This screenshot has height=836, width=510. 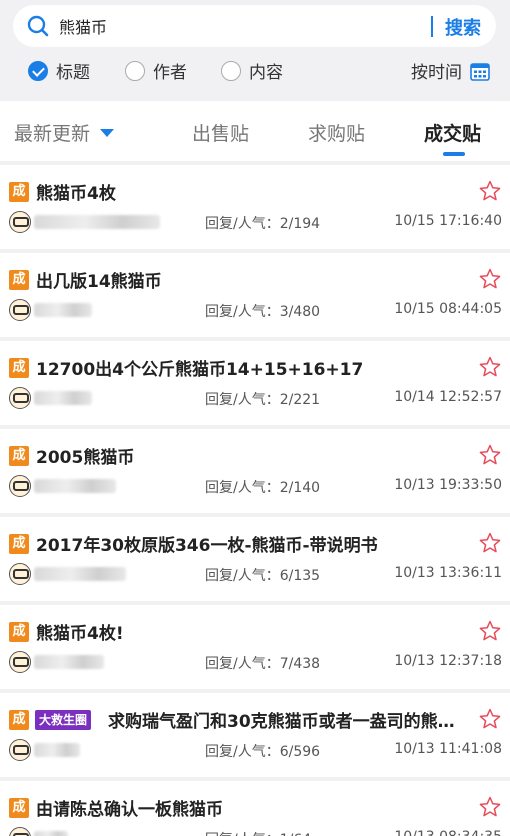 What do you see at coordinates (251, 631) in the screenshot?
I see `post-title: 熊猫币4枚!` at bounding box center [251, 631].